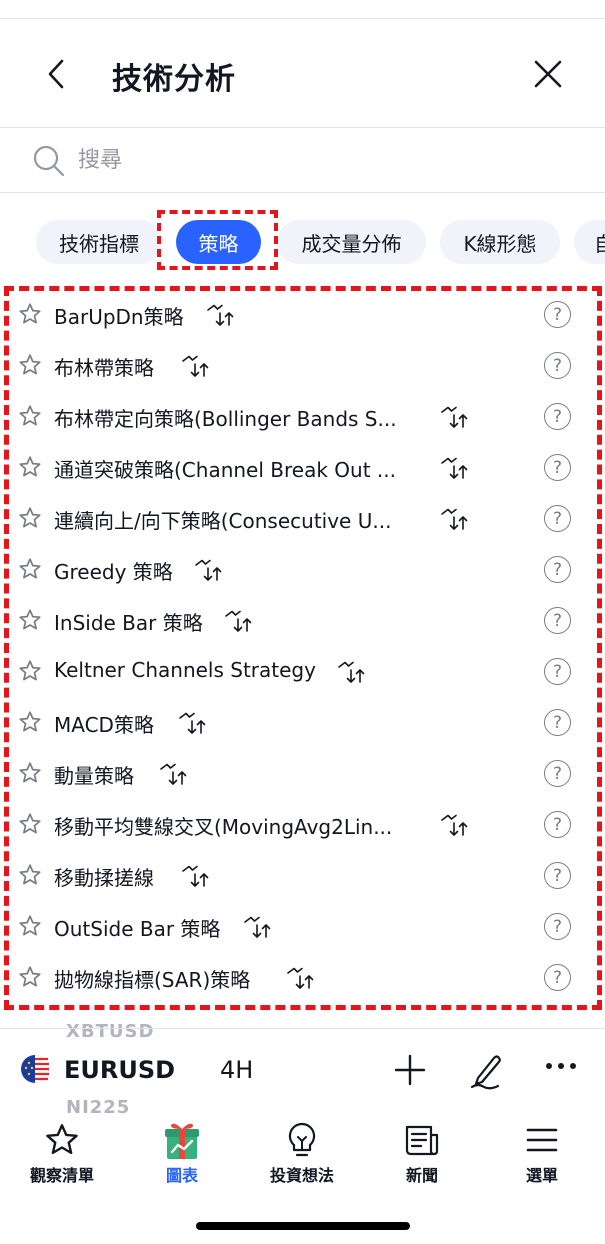  What do you see at coordinates (99, 242) in the screenshot?
I see `chip-indicators: 技術指標` at bounding box center [99, 242].